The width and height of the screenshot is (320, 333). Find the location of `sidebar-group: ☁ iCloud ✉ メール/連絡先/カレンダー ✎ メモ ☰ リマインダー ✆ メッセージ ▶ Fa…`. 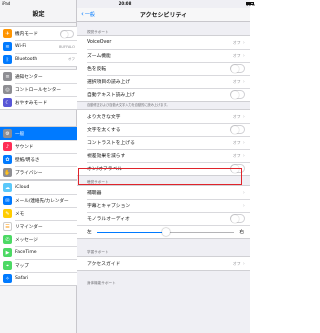

sidebar-group: ☁ iCloud ✉ メール/連絡先/カレンダー ✎ メモ ☰ リマインダー ✆ メッセージ ▶ Fa… is located at coordinates (38, 233).